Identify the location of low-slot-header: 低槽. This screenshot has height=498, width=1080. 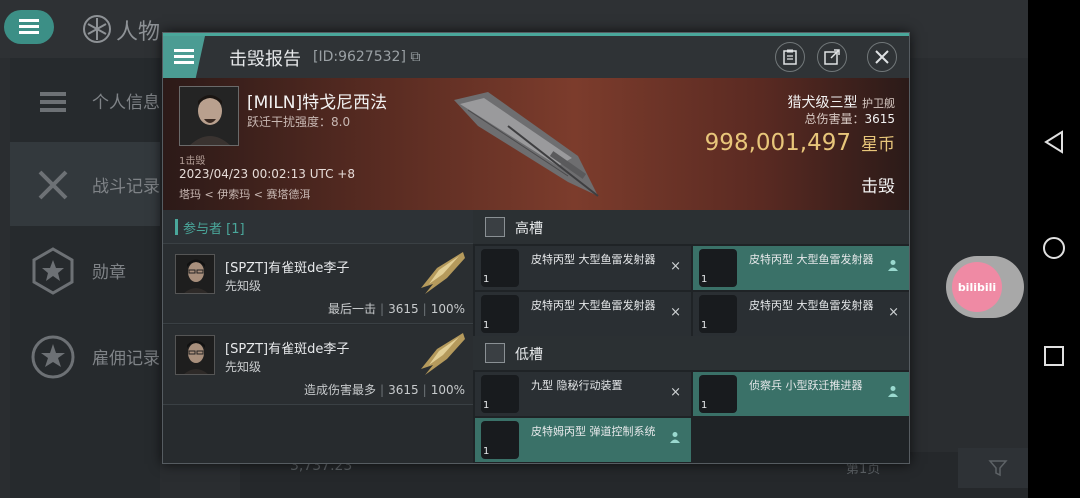
(691, 353).